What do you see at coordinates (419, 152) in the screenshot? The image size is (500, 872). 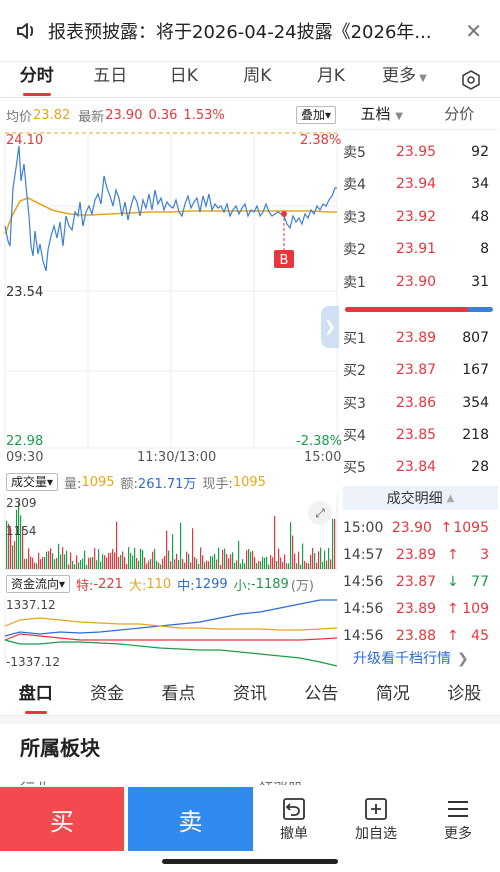 I see `asks-level-1: 卖5 23.95 92` at bounding box center [419, 152].